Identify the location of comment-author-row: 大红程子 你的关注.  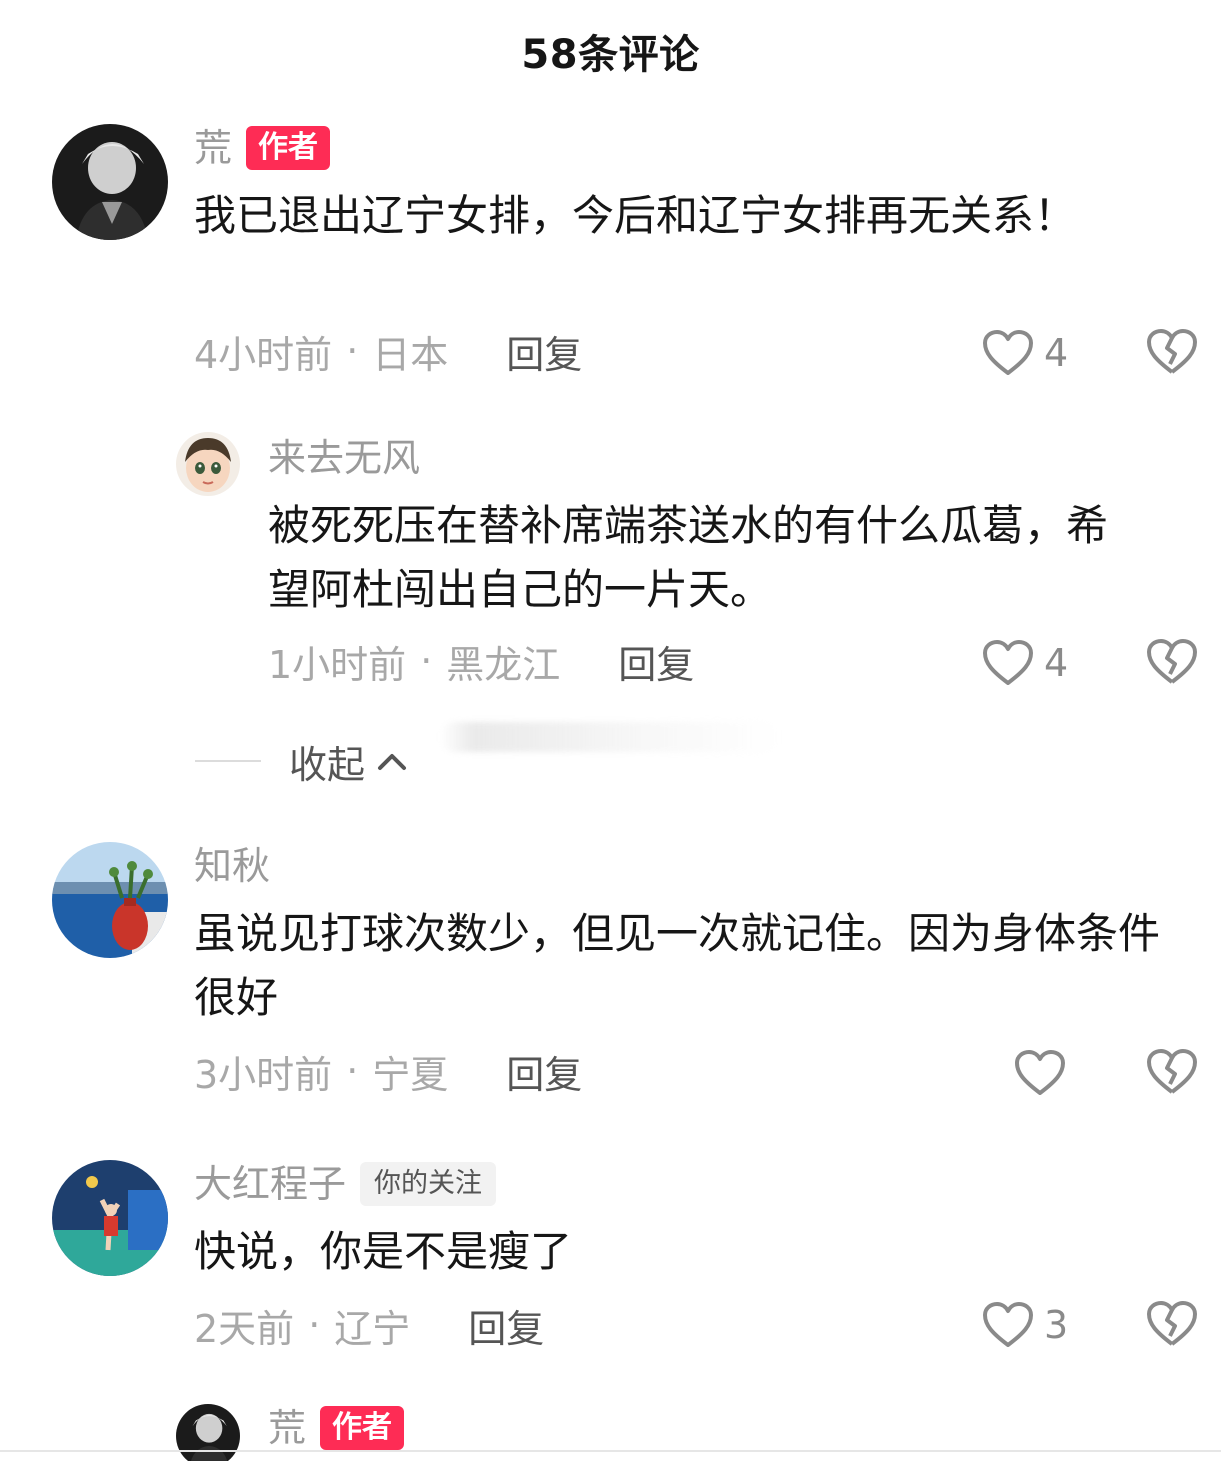
(345, 1184).